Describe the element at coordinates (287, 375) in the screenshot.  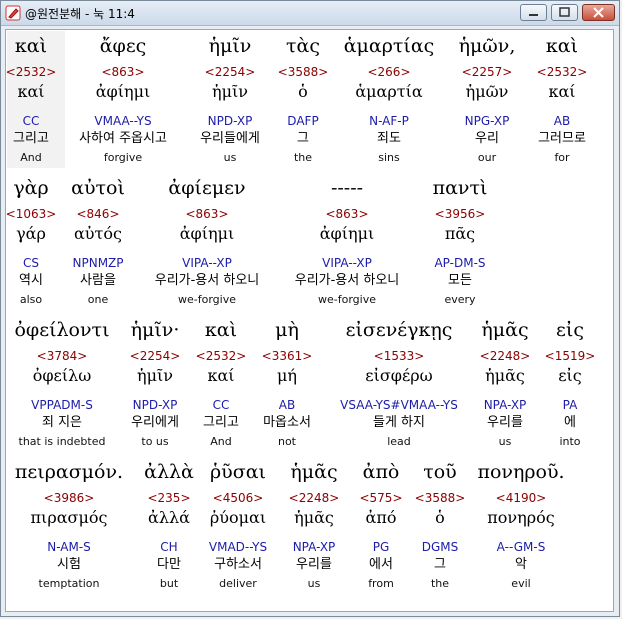
I see `lemma: μή` at that location.